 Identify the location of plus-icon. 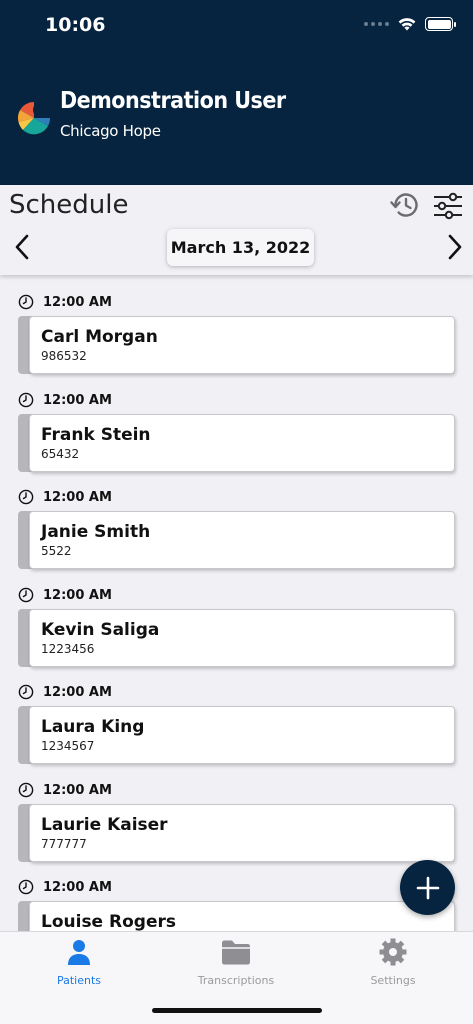
(427, 887).